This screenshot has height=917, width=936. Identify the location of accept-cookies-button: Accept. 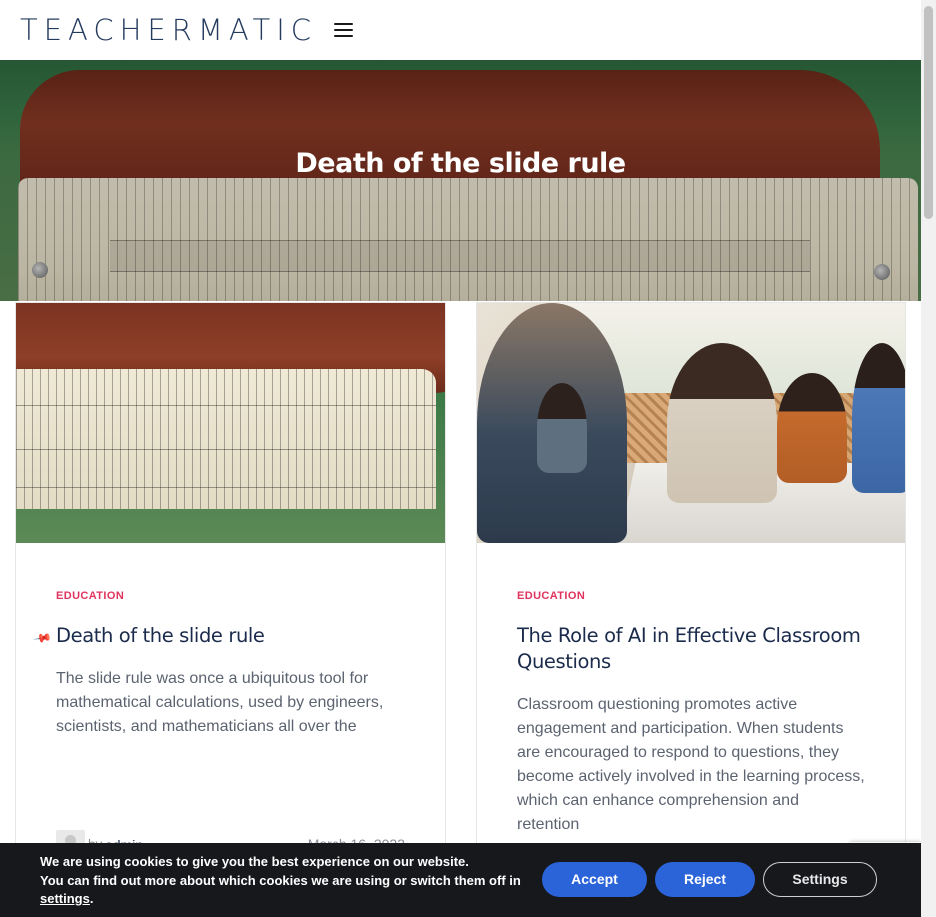
(594, 879).